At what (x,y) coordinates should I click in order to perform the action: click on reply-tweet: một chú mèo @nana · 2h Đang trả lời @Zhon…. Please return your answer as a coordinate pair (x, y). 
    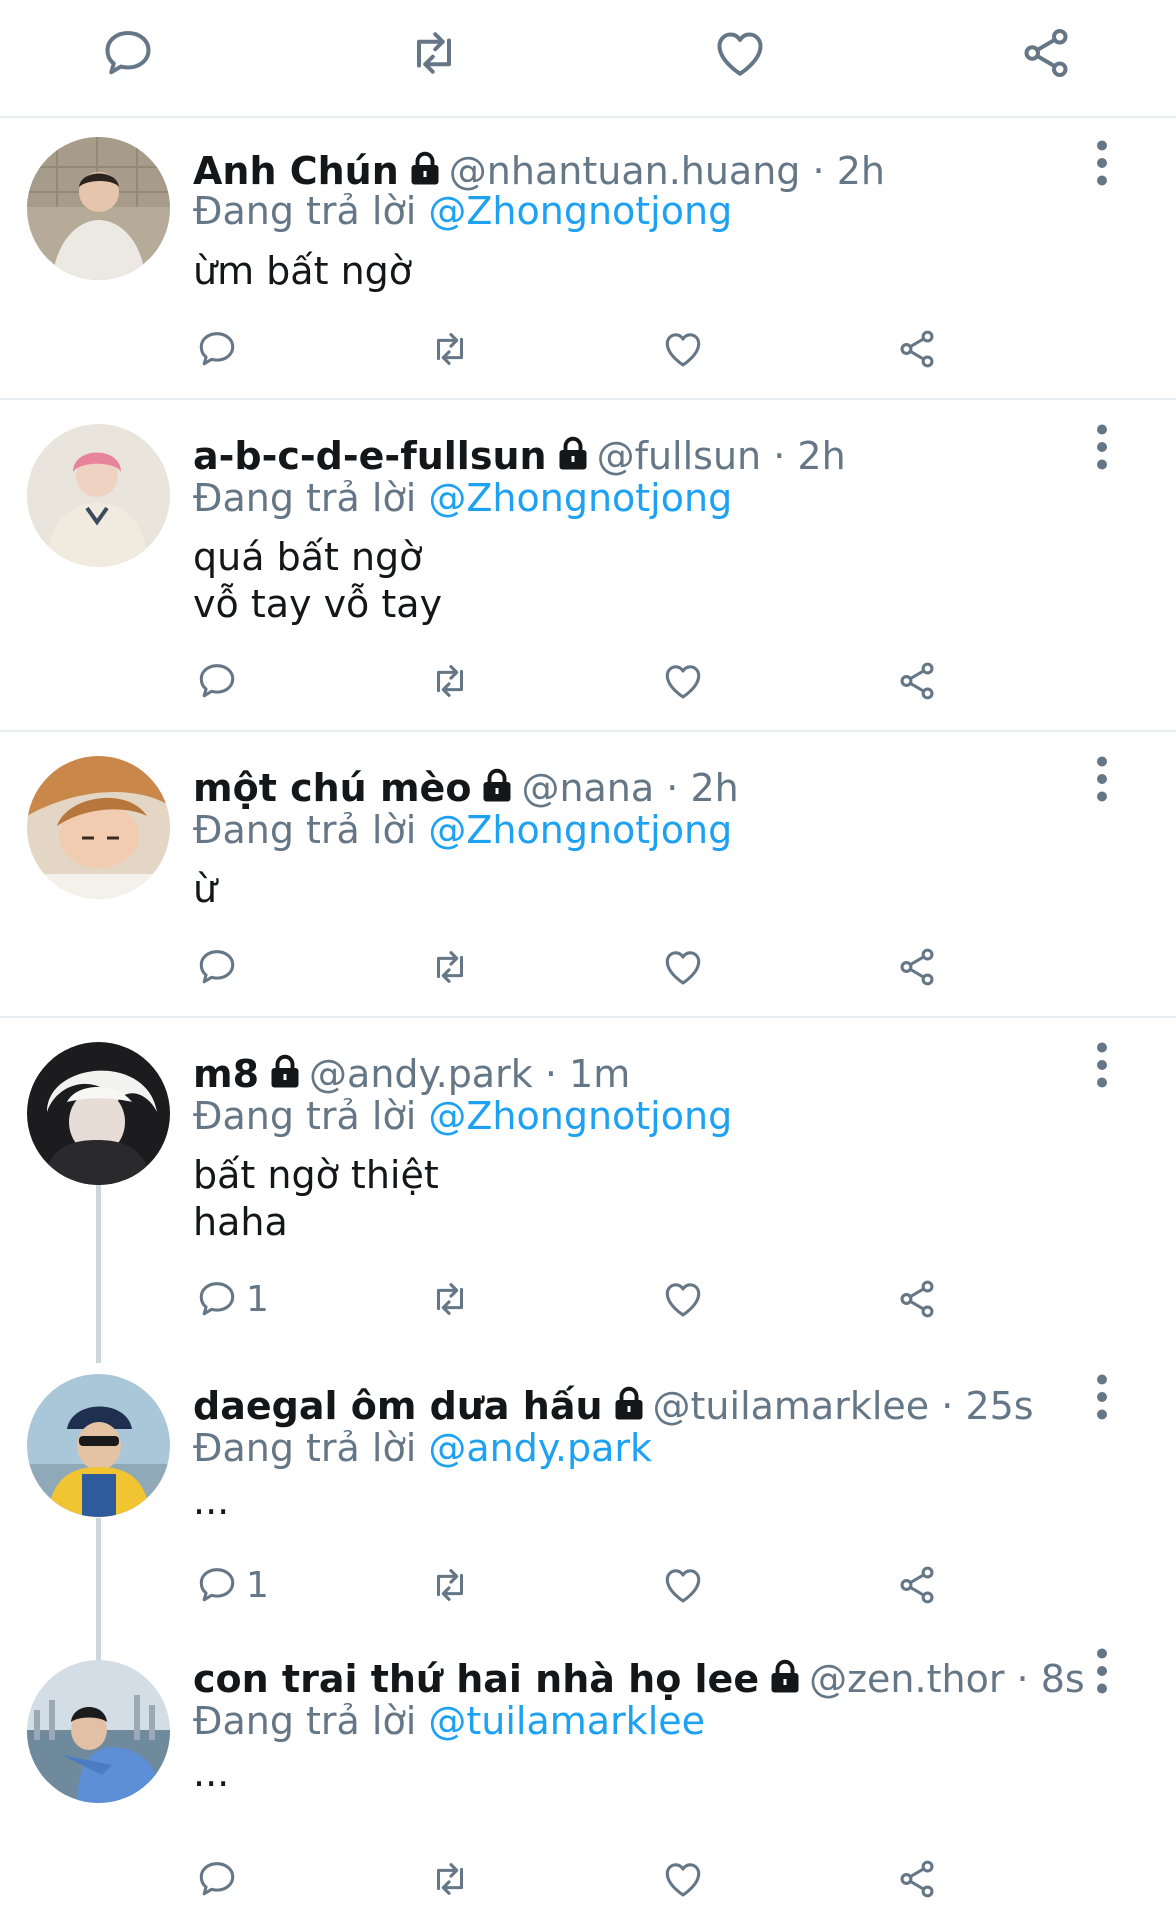
    Looking at the image, I should click on (588, 875).